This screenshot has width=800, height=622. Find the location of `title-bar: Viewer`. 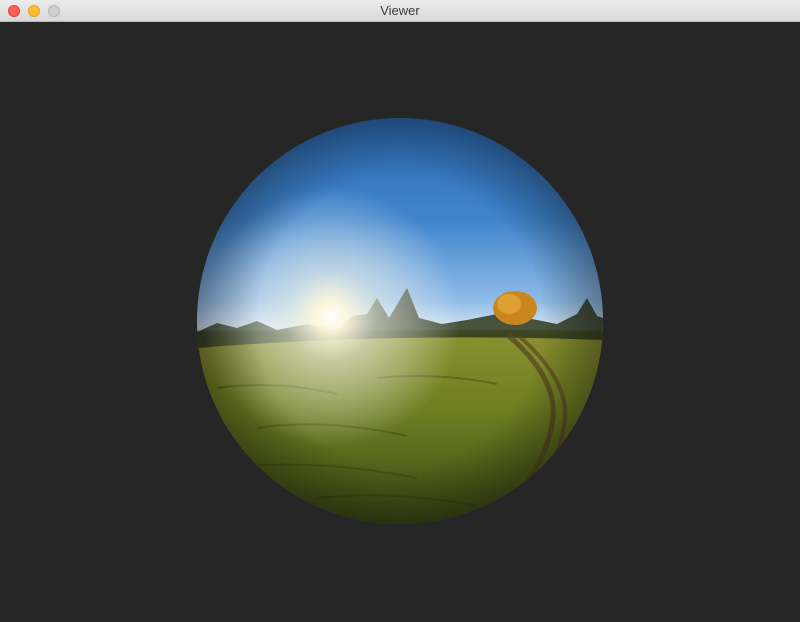

title-bar: Viewer is located at coordinates (400, 11).